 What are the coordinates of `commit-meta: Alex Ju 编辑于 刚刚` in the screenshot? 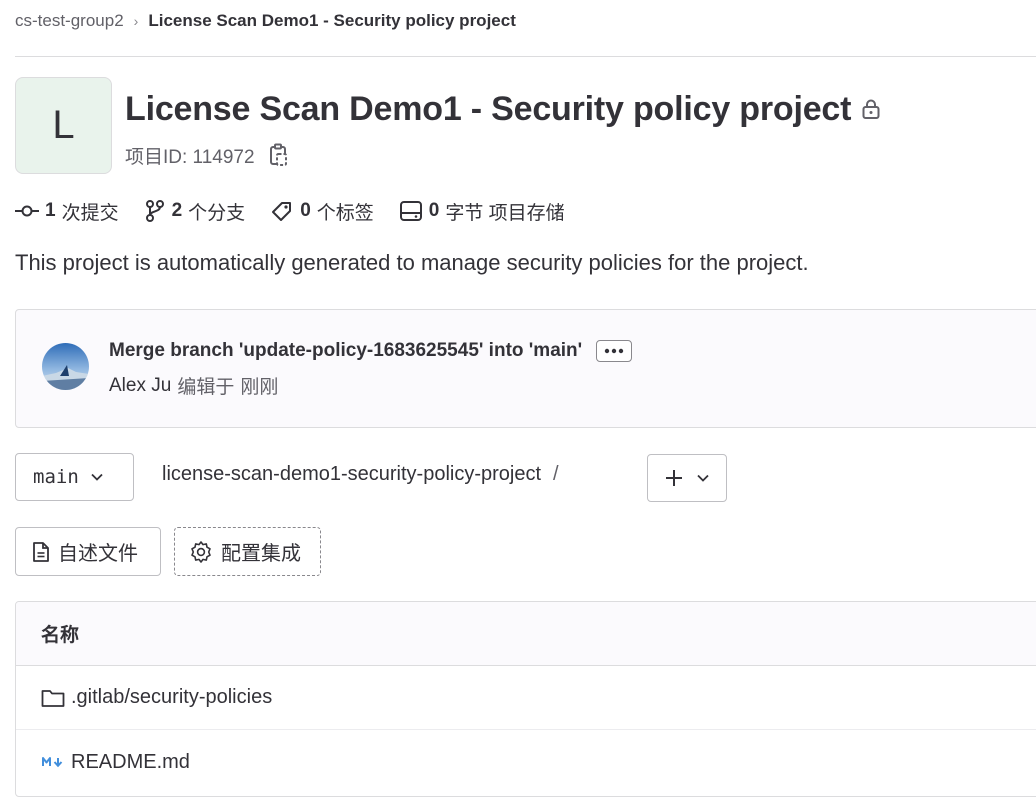 It's located at (193, 385).